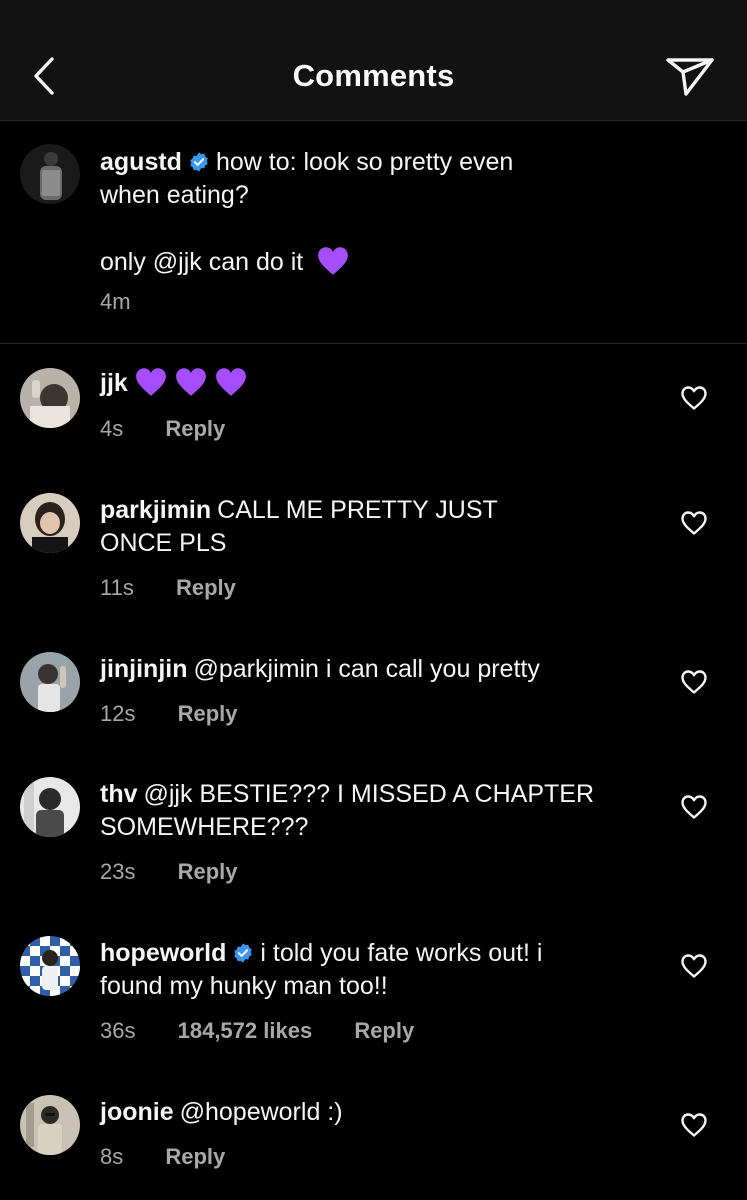  Describe the element at coordinates (364, 162) in the screenshot. I see `caption-line1: how to: look so pretty even` at that location.